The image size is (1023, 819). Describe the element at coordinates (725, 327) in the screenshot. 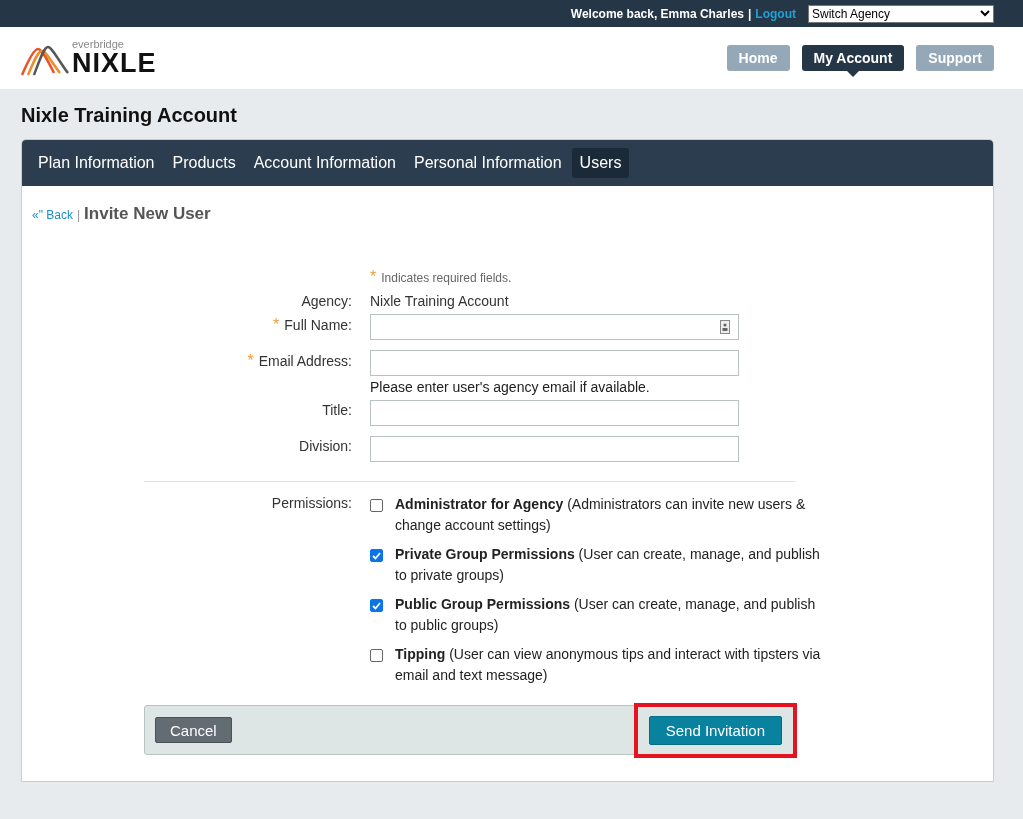

I see `contact-card-icon` at that location.